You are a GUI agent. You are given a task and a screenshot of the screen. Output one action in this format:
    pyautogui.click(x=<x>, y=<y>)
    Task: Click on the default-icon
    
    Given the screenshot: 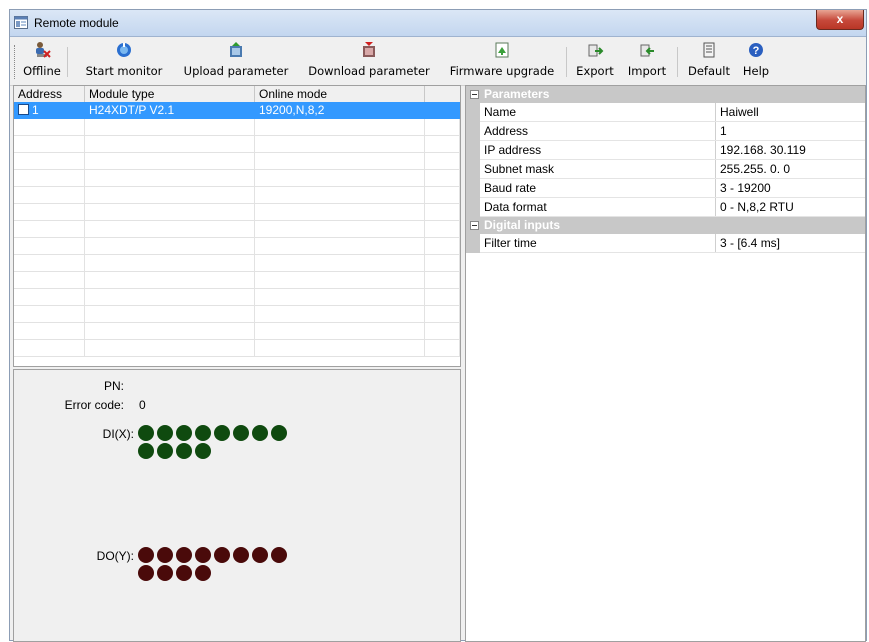 What is the action you would take?
    pyautogui.click(x=709, y=50)
    